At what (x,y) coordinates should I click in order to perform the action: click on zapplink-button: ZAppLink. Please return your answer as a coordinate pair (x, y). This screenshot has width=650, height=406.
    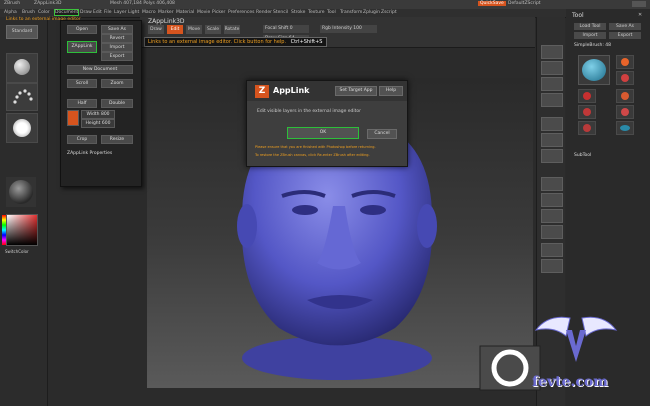
    Looking at the image, I should click on (82, 47).